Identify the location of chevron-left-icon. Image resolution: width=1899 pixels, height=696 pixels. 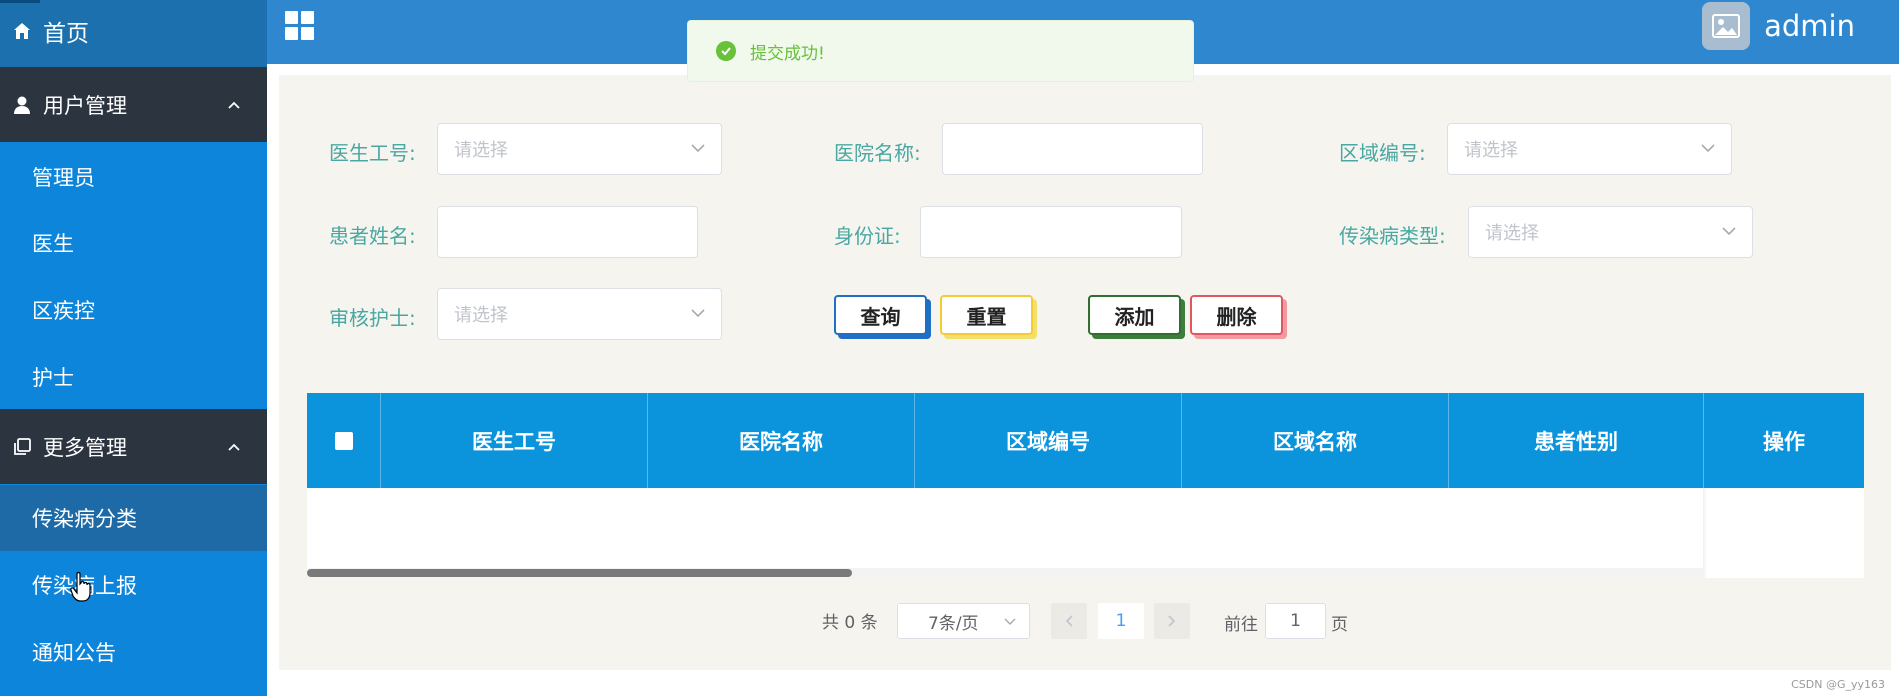
(1069, 621).